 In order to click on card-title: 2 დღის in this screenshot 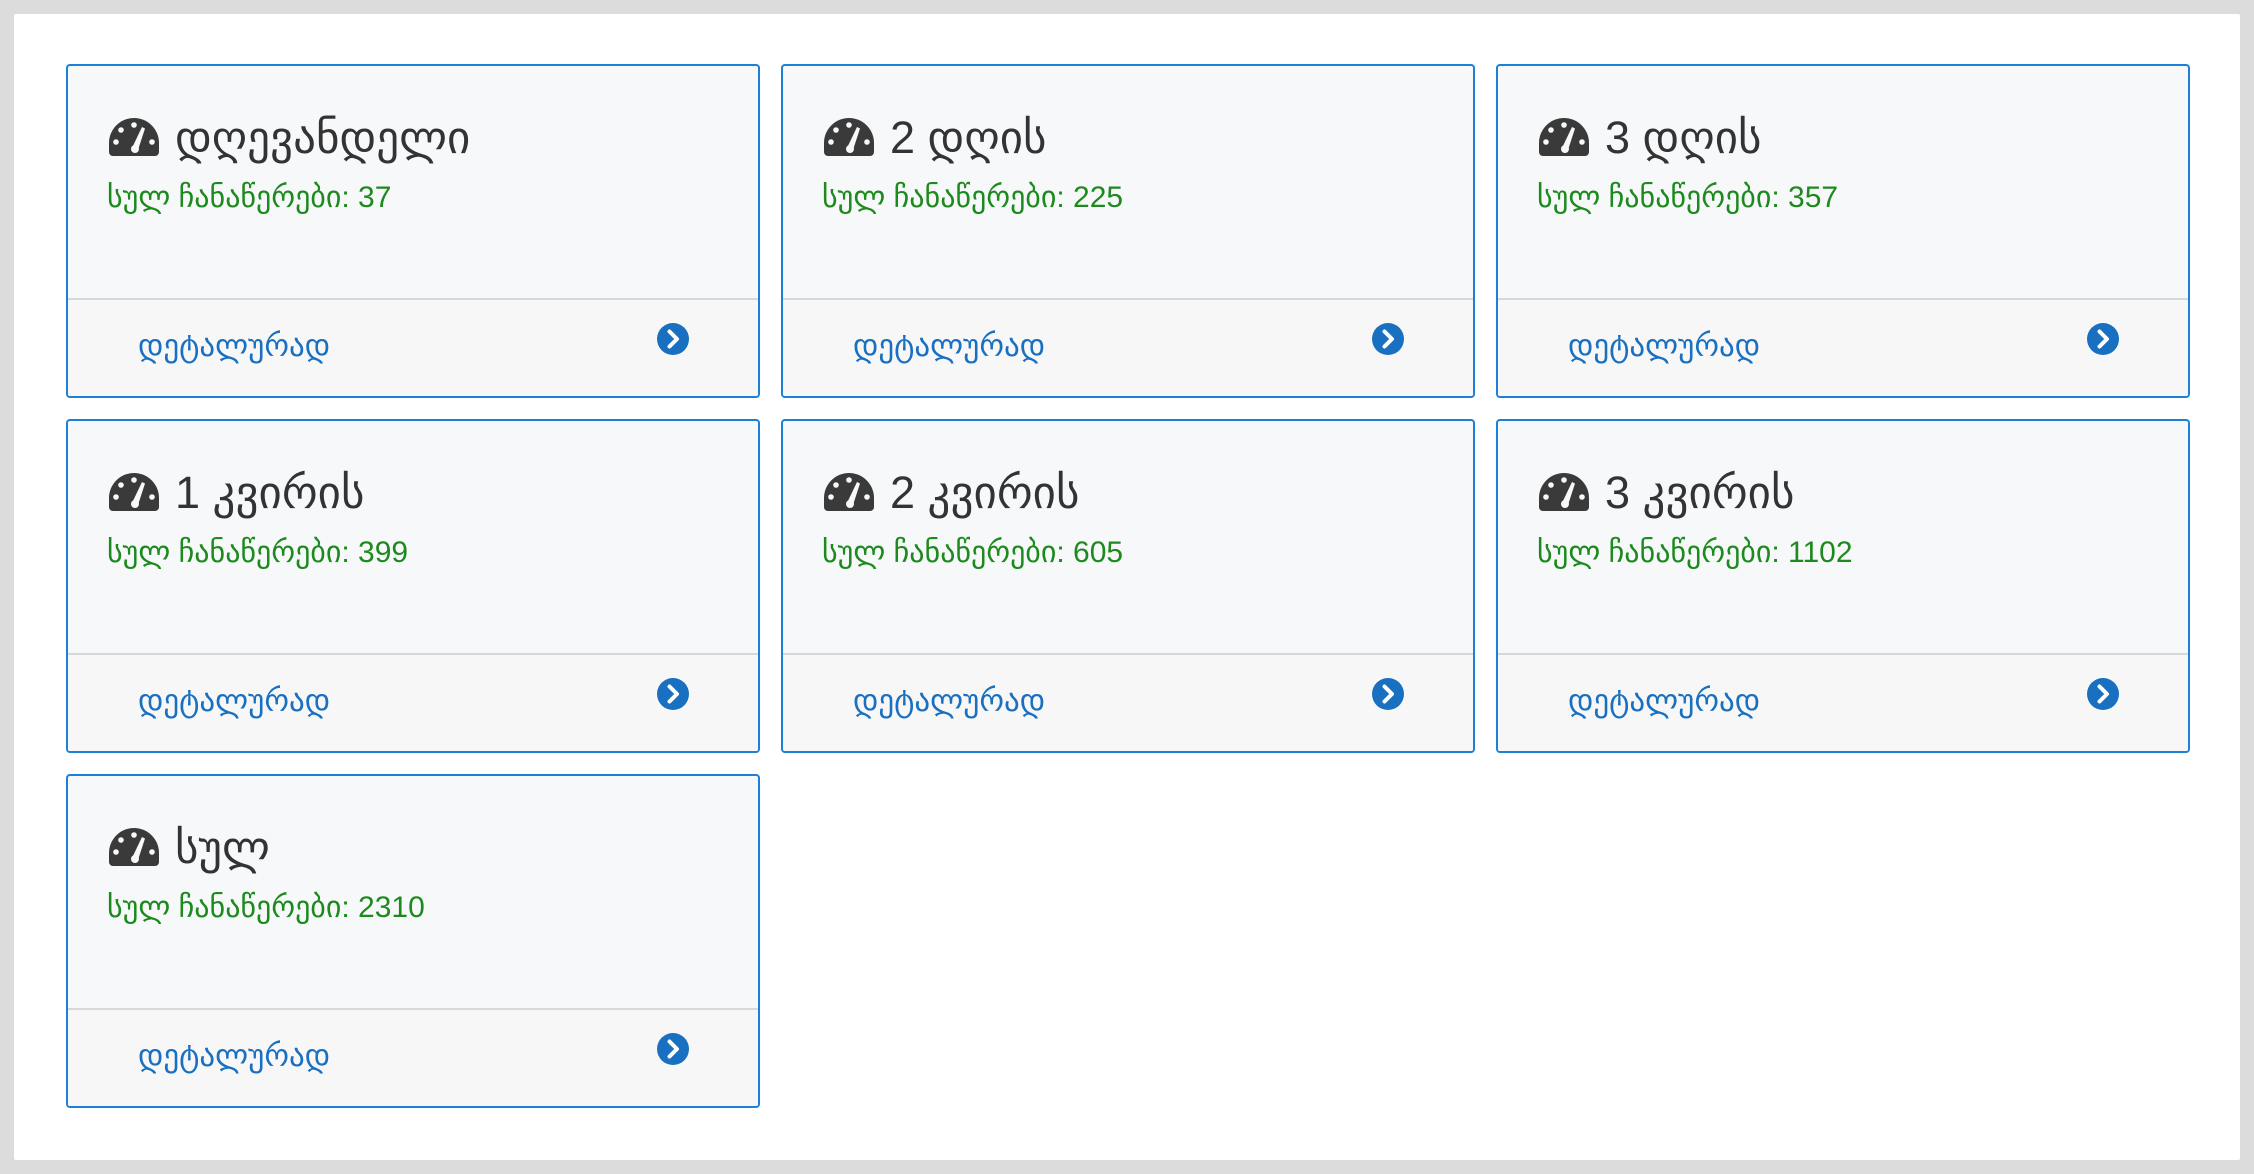, I will do `click(1147, 137)`.